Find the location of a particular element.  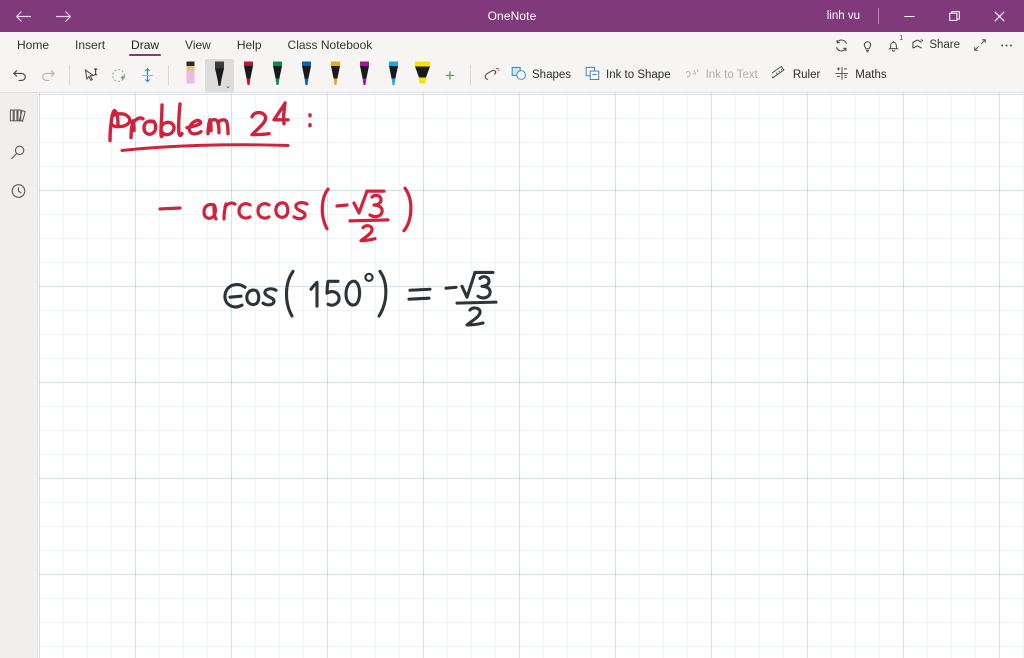

tab-help: Help is located at coordinates (249, 45).